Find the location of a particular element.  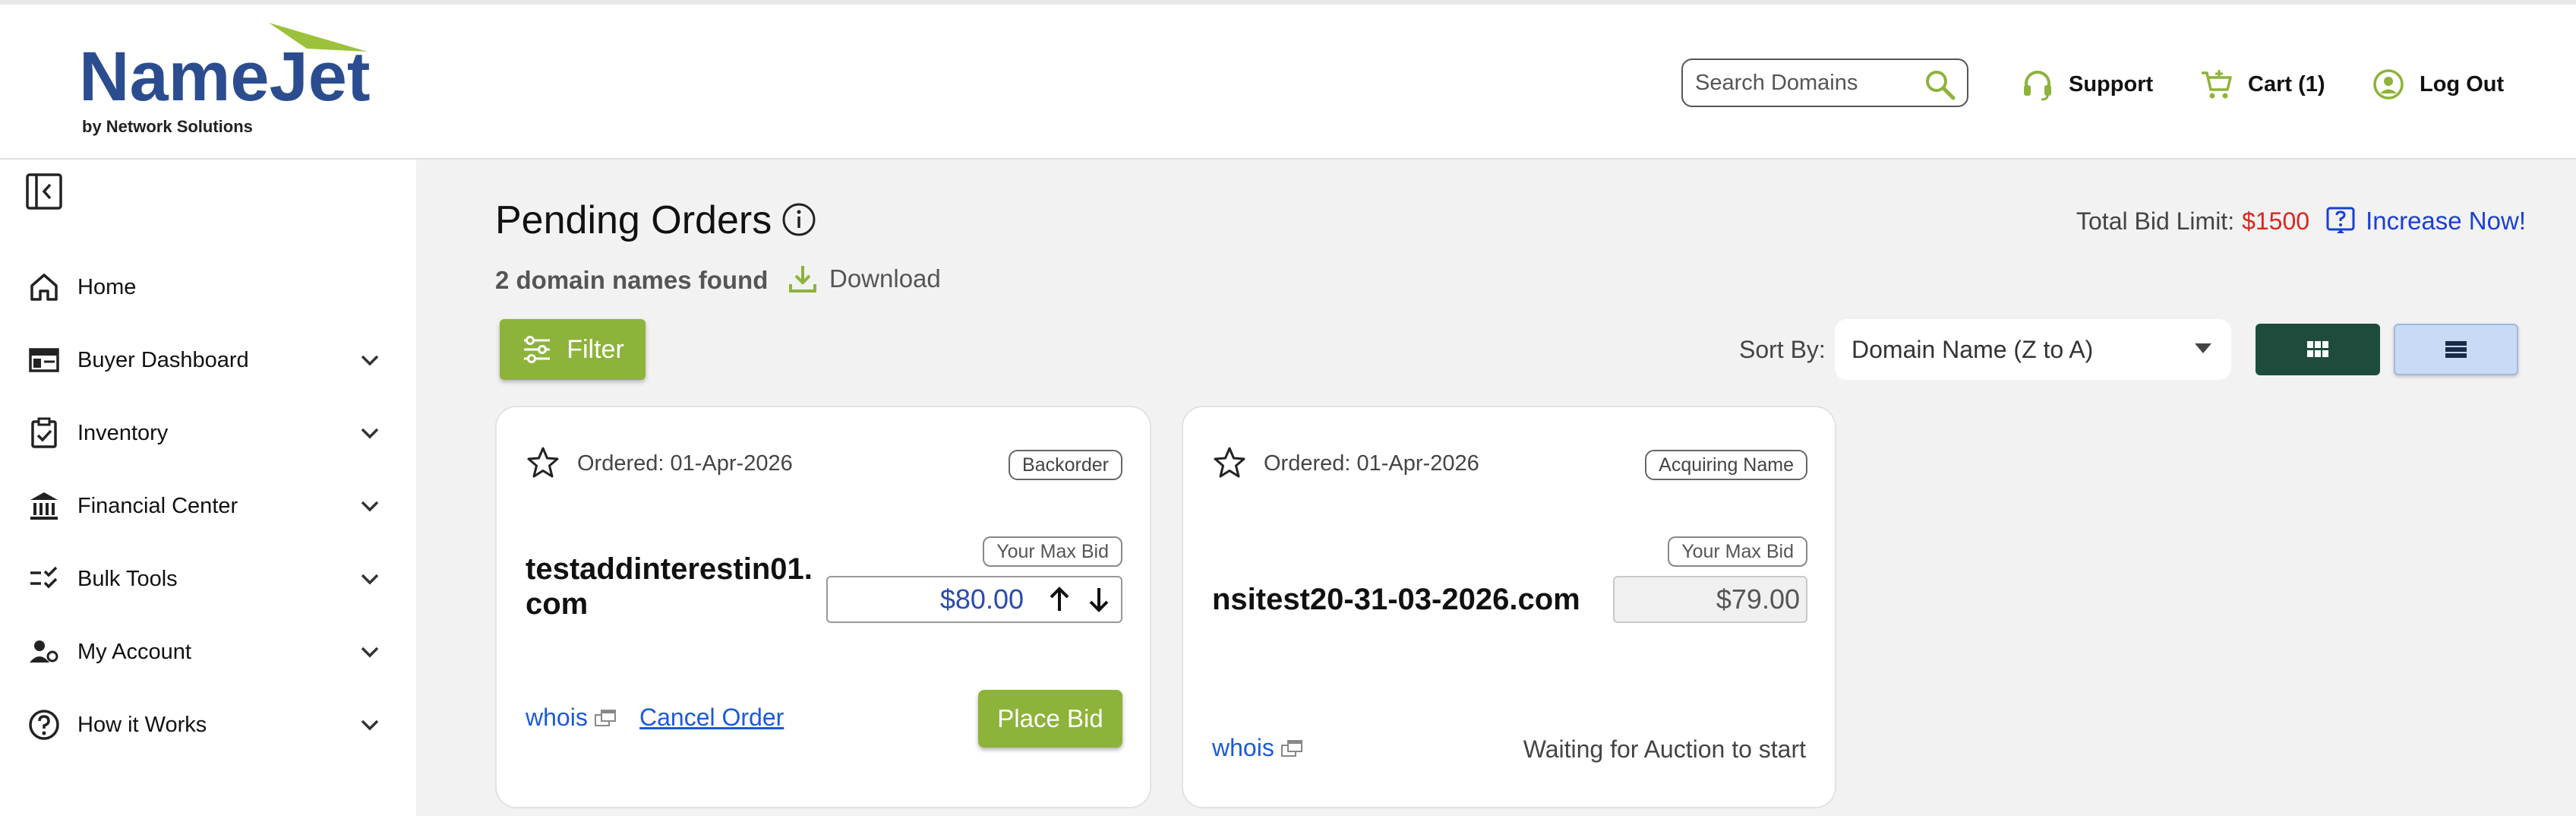

grid-view-button is located at coordinates (2318, 349).